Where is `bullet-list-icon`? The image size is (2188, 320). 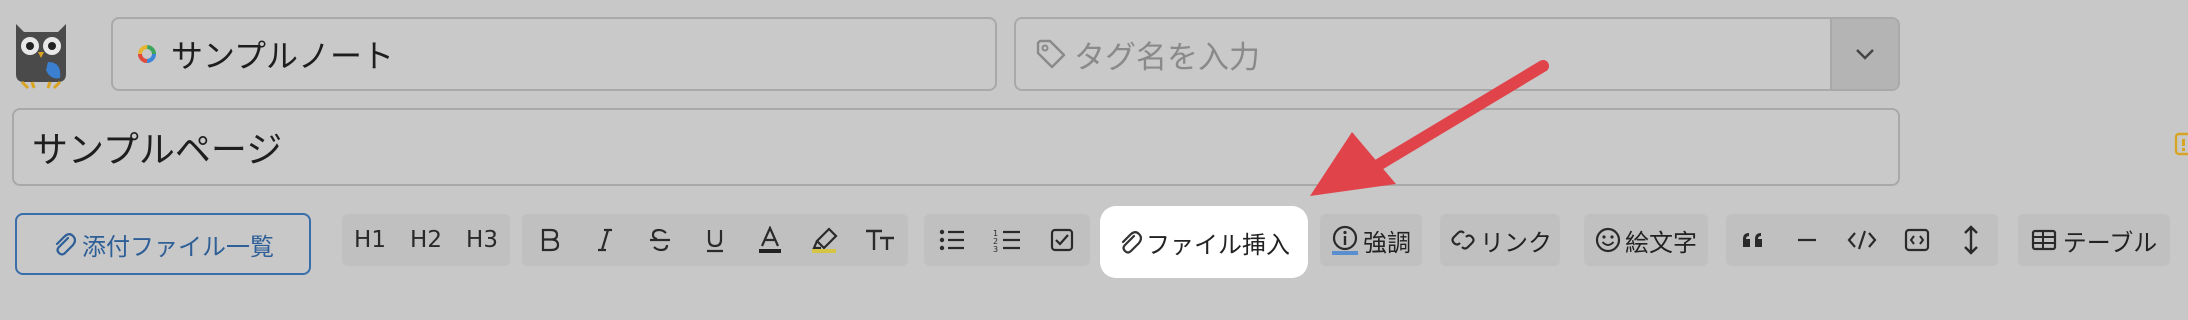 bullet-list-icon is located at coordinates (951, 240).